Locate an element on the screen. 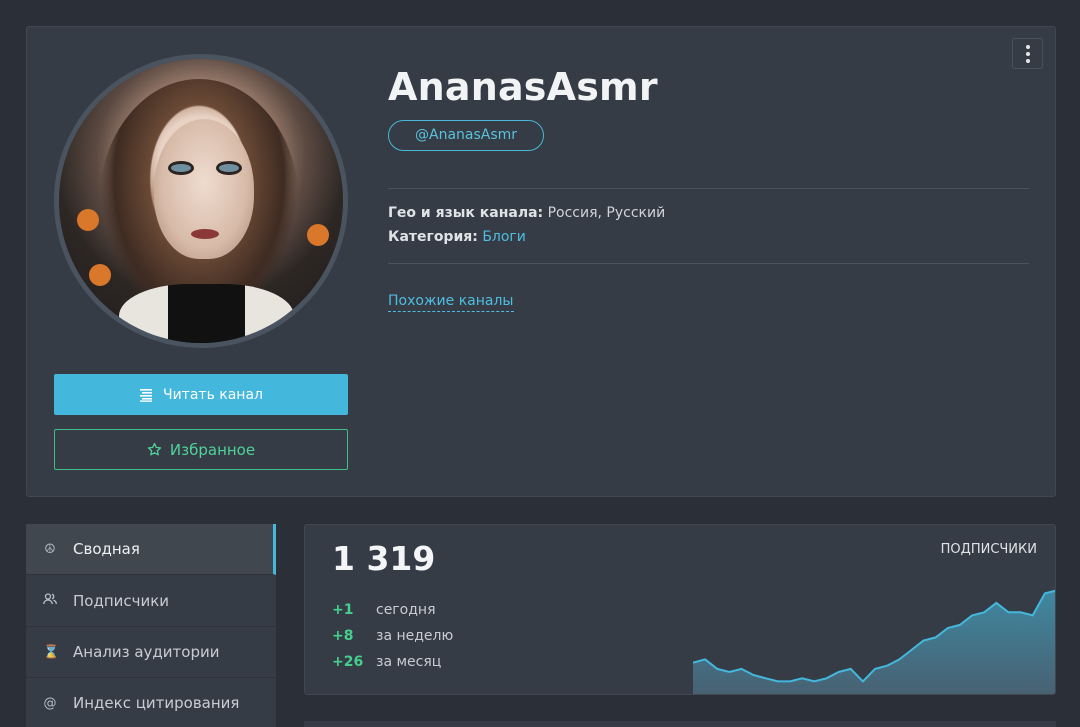 The image size is (1080, 727). read-channel-label: Читать канал is located at coordinates (212, 394).